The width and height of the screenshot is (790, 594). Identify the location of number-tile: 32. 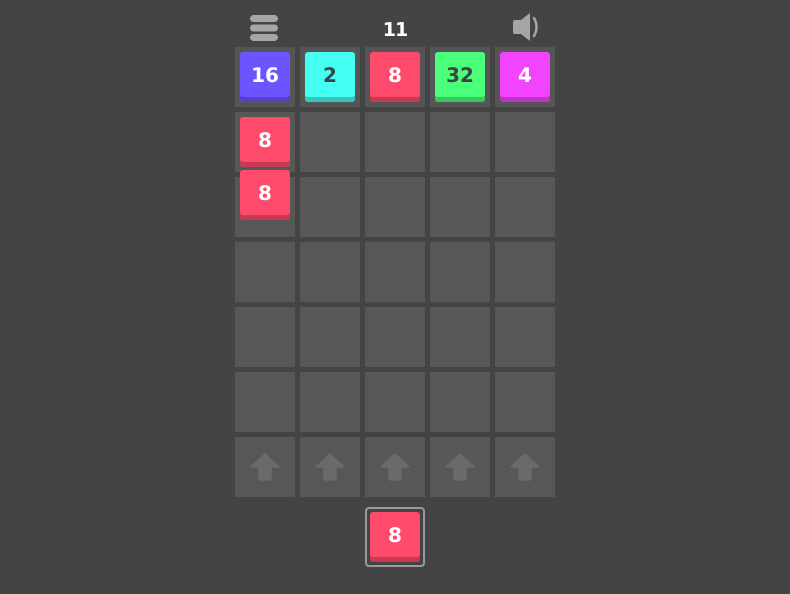
(460, 77).